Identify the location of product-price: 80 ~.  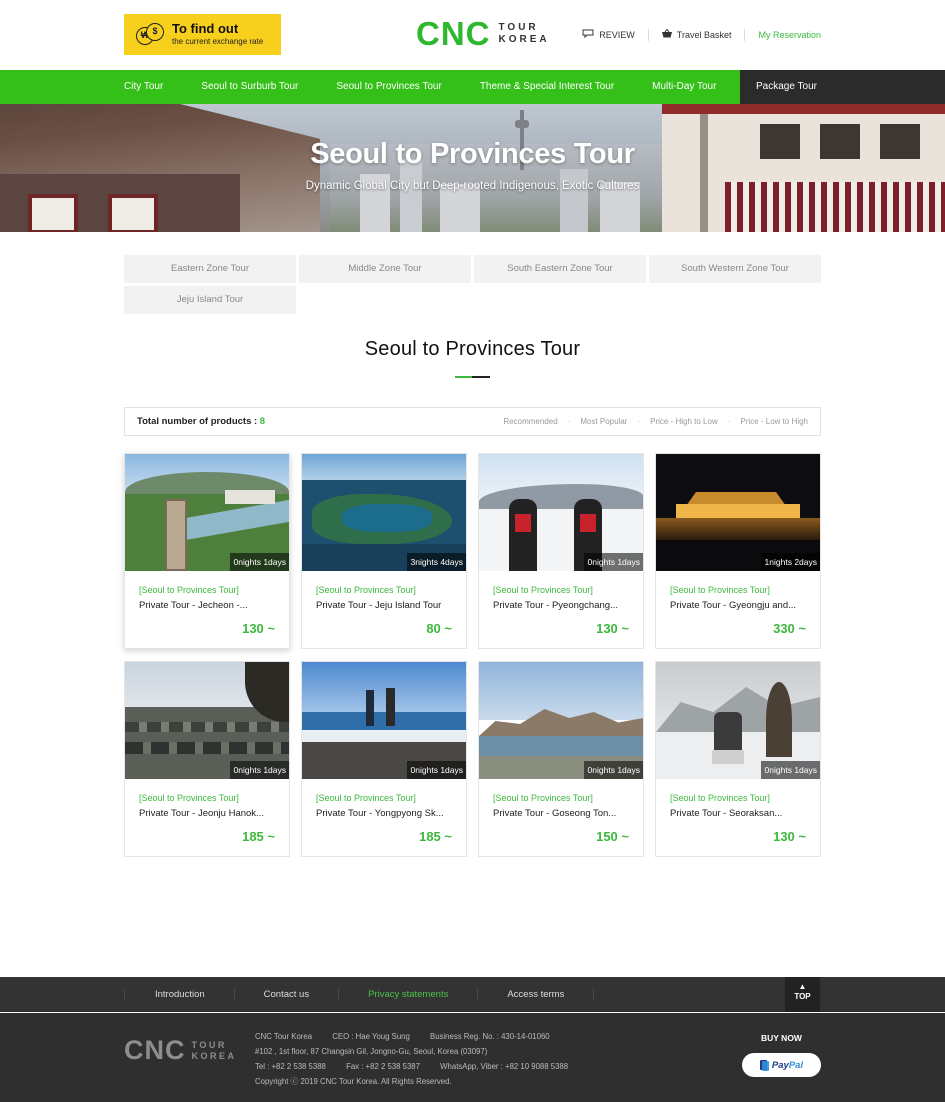
(439, 628).